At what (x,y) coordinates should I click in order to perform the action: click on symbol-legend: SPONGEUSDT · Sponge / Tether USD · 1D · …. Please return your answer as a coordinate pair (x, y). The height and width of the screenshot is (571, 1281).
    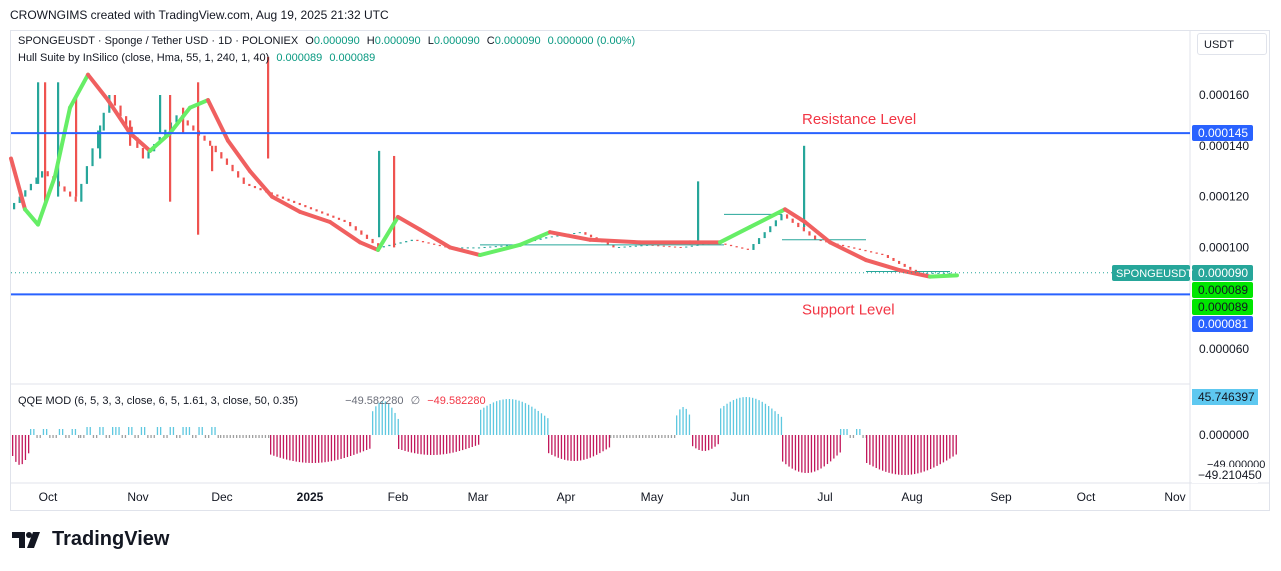
    Looking at the image, I should click on (328, 41).